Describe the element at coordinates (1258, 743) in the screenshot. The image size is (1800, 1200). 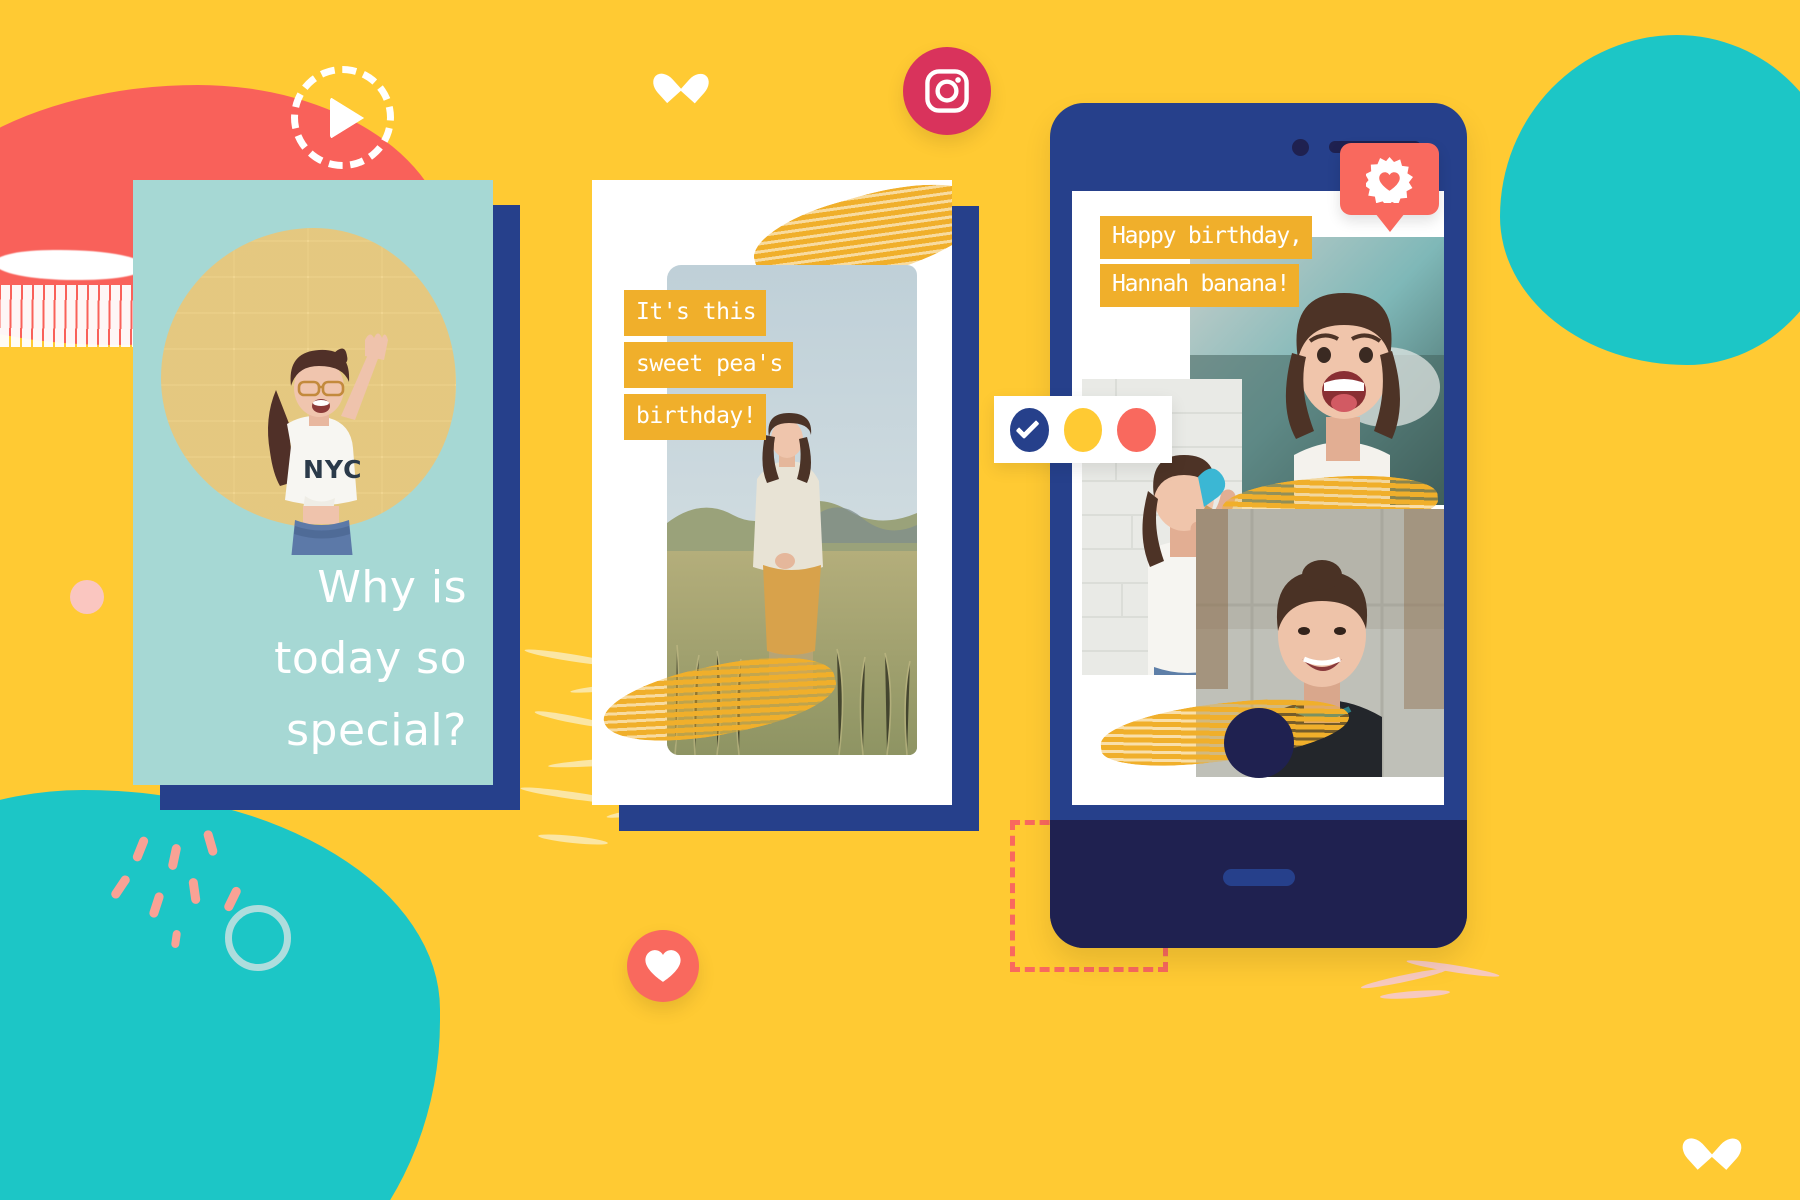
I see `phone-home-button` at that location.